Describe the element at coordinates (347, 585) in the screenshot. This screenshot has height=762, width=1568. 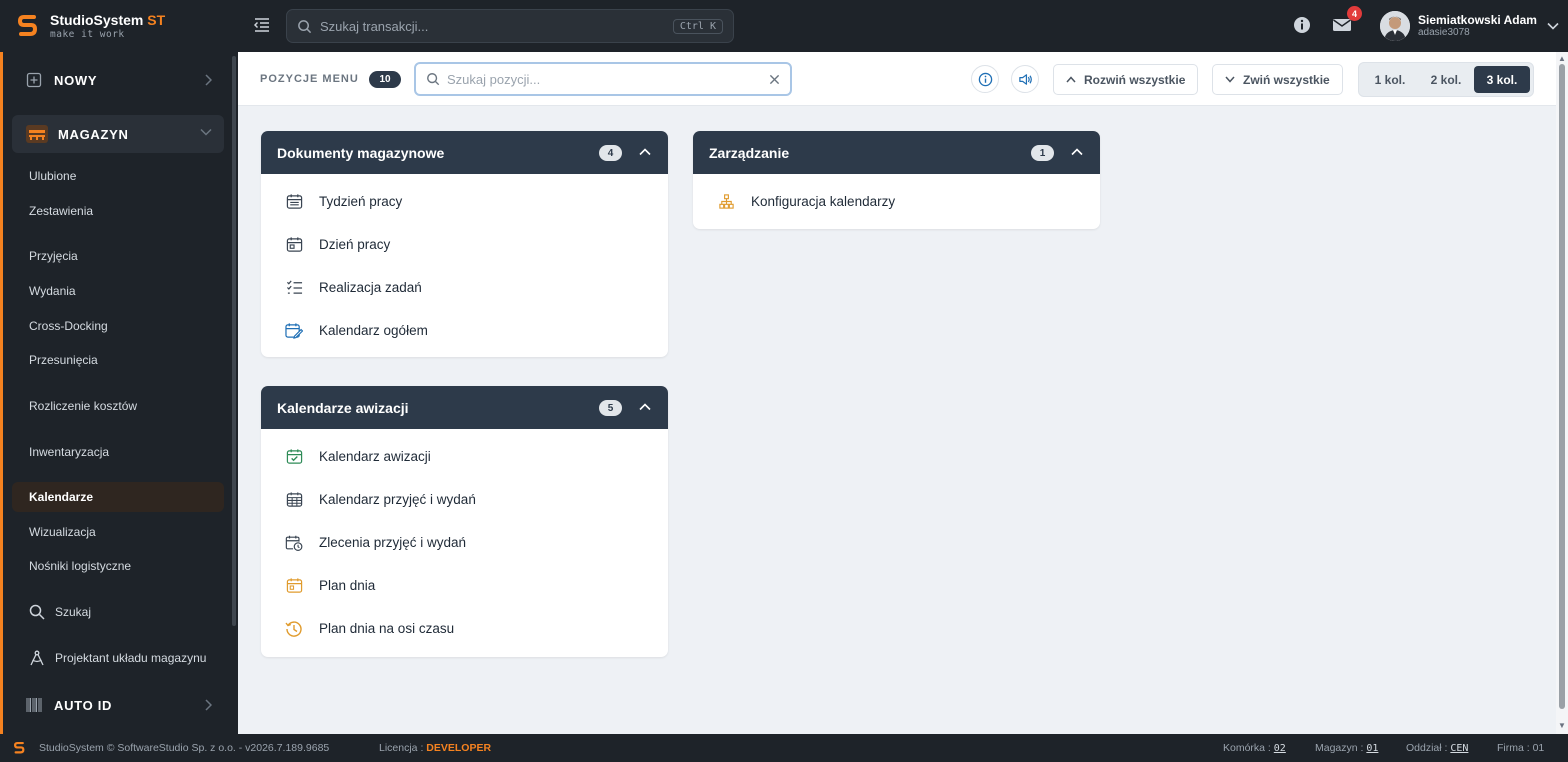
I see `menu-item-label: Plan dnia` at that location.